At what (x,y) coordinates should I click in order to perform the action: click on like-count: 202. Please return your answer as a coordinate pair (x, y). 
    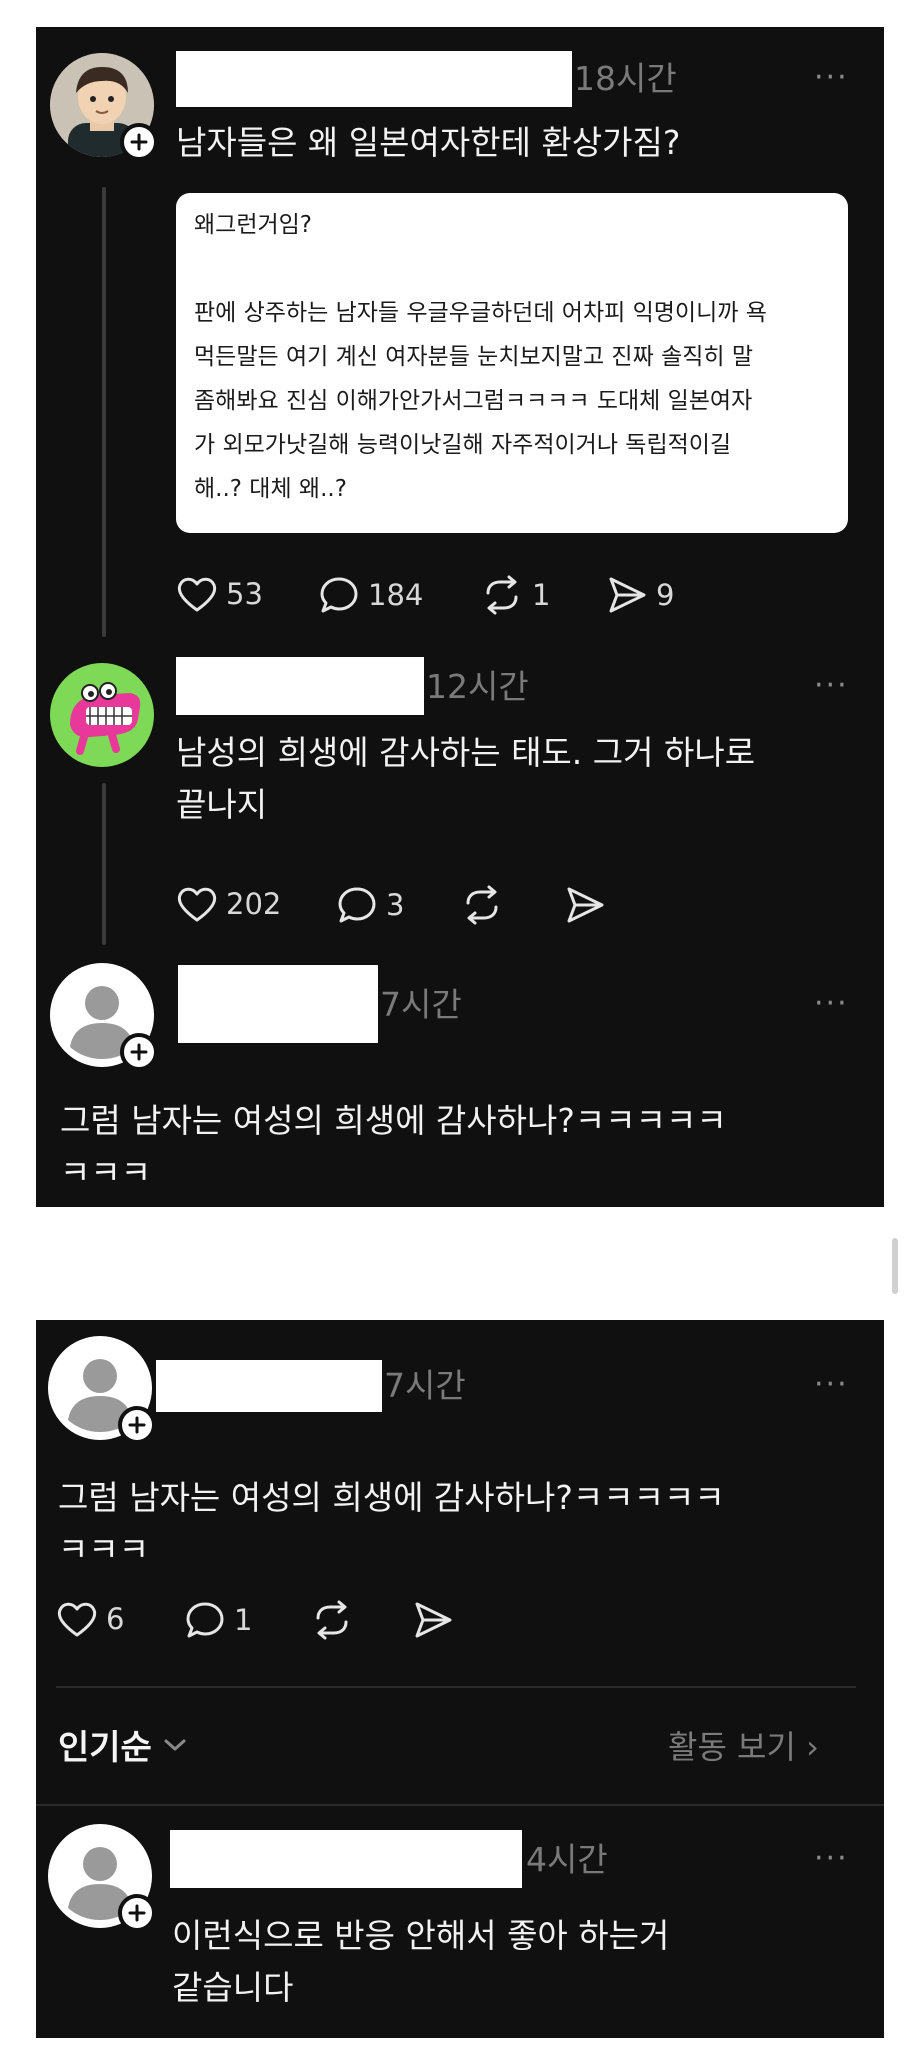
    Looking at the image, I should click on (254, 904).